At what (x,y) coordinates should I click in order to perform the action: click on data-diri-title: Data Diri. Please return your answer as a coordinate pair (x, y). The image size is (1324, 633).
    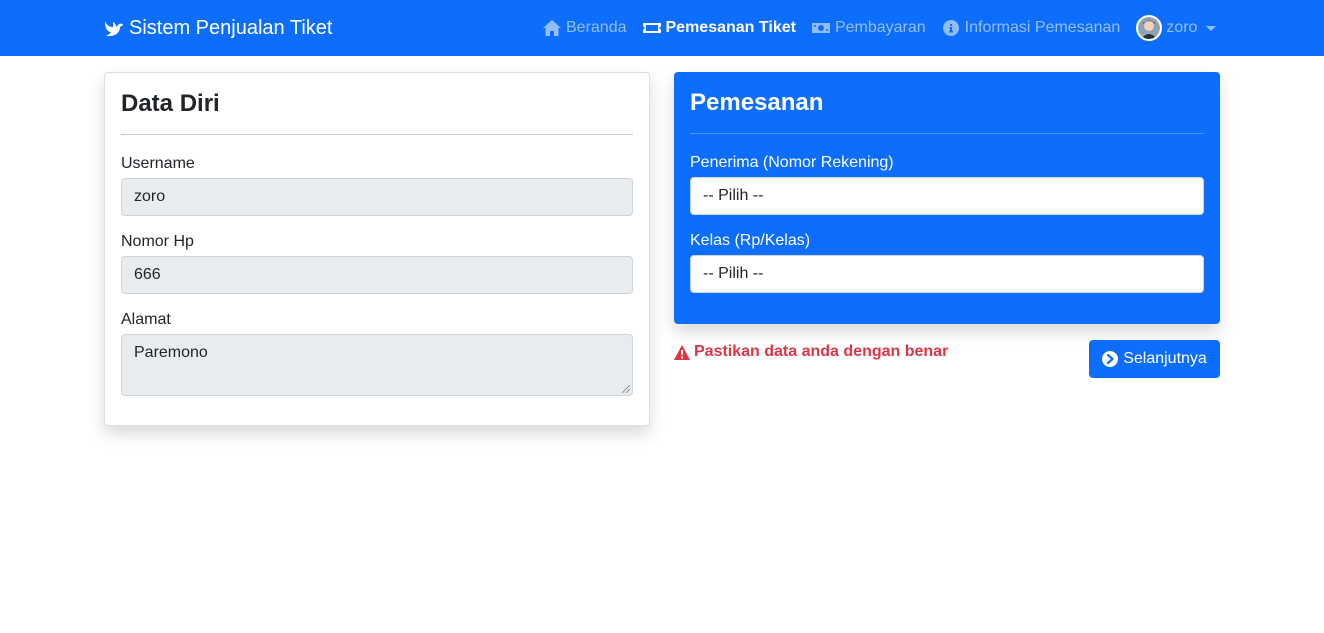
    Looking at the image, I should click on (170, 103).